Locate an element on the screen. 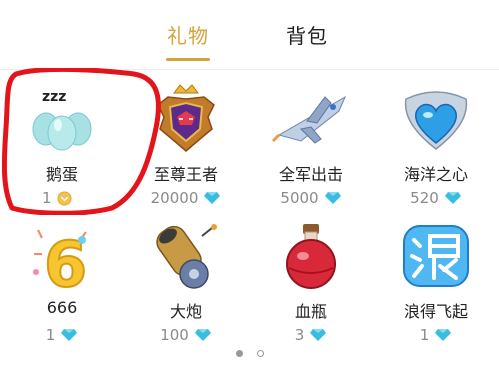 This screenshot has width=499, height=380. gift-item-fighter-jet: 全军出击 5000 is located at coordinates (311, 142).